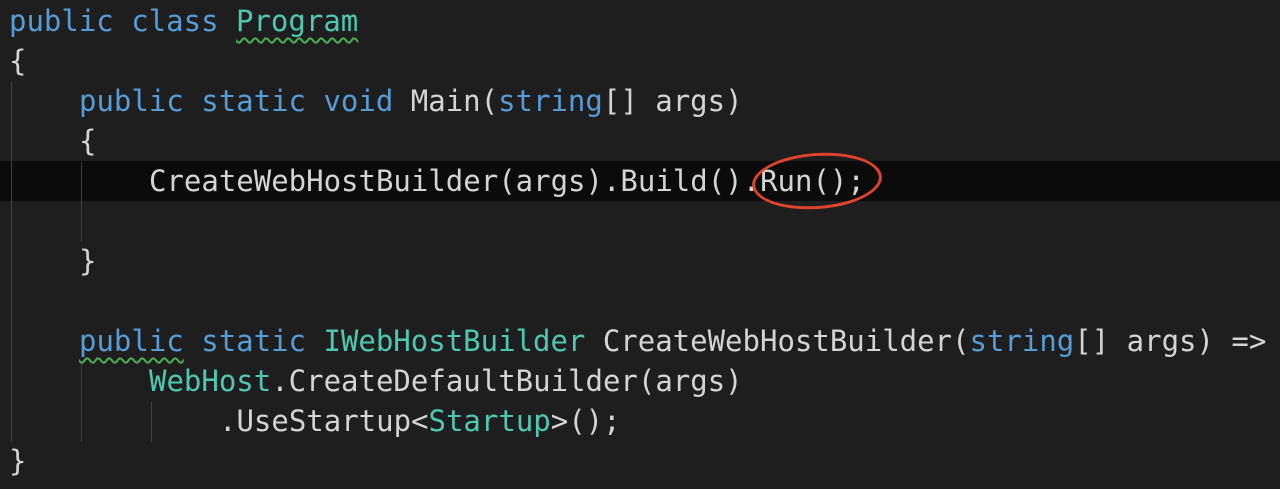 Image resolution: width=1280 pixels, height=489 pixels. I want to click on build-call: CreateWebHostBuilder(args).Build(), so click(446, 181).